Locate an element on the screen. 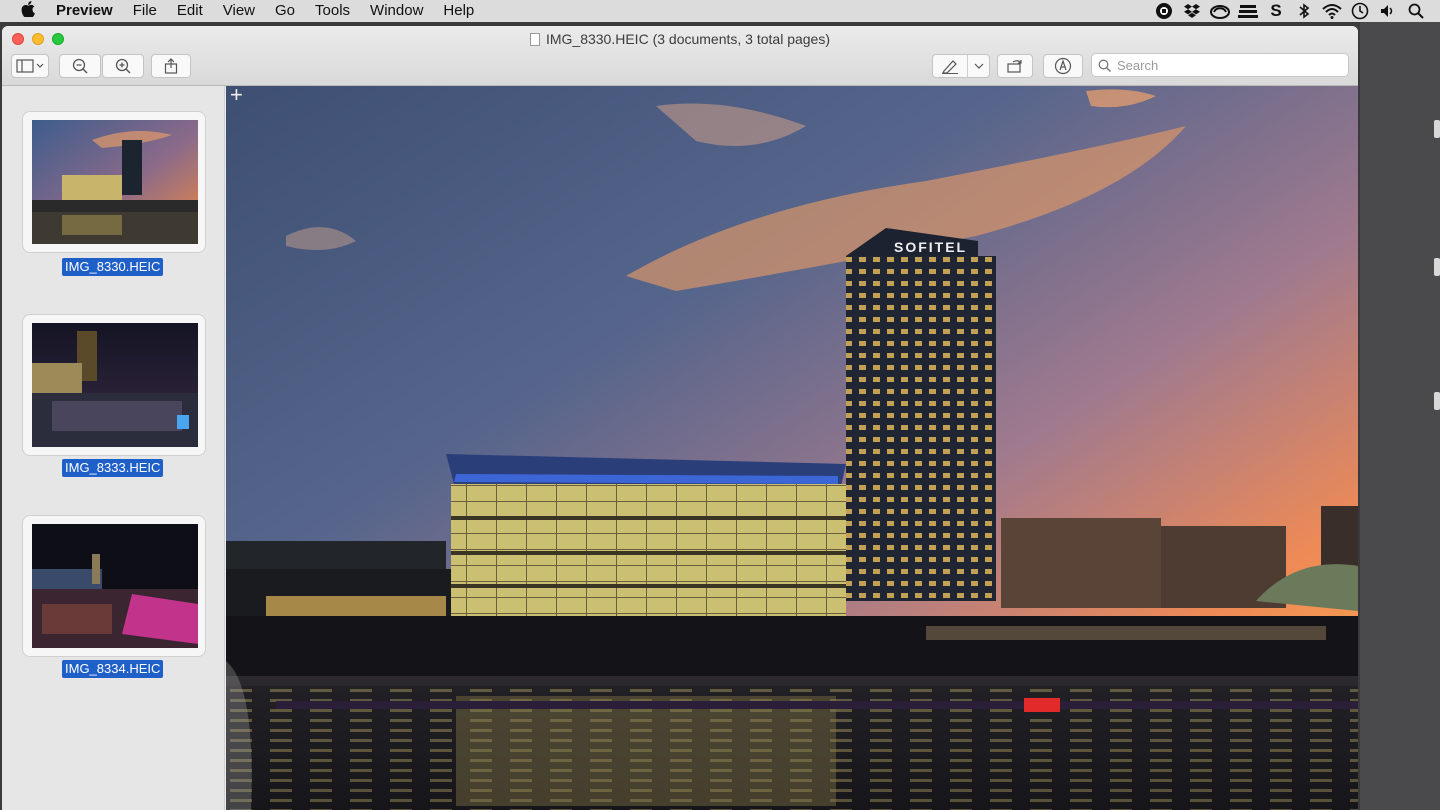 This screenshot has height=810, width=1440. sofitel-tower is located at coordinates (921, 428).